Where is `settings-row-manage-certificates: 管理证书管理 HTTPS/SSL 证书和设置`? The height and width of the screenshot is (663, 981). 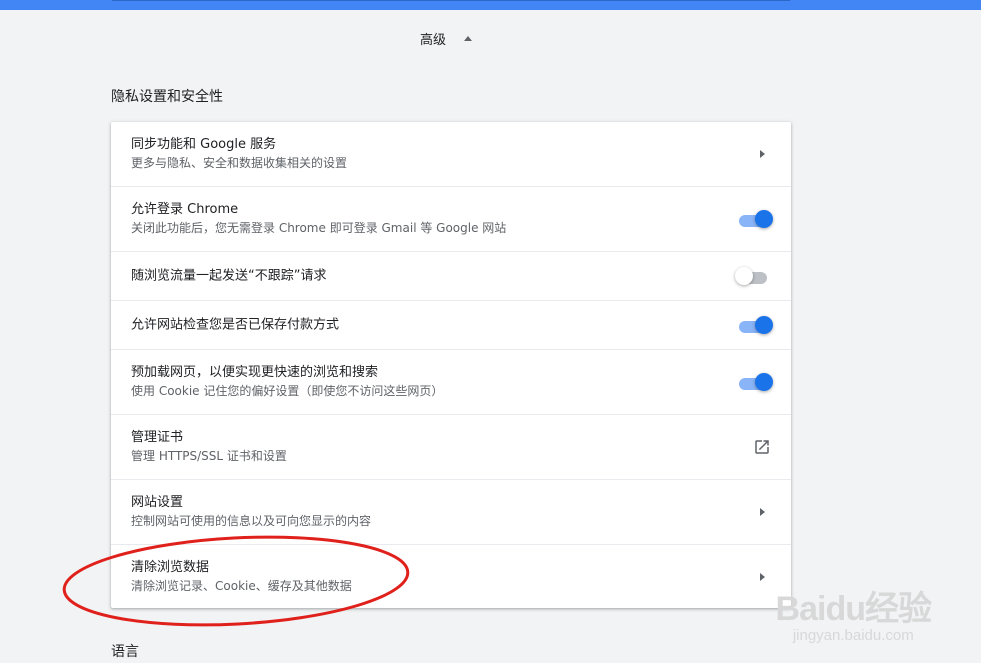 settings-row-manage-certificates: 管理证书管理 HTTPS/SSL 证书和设置 is located at coordinates (451, 446).